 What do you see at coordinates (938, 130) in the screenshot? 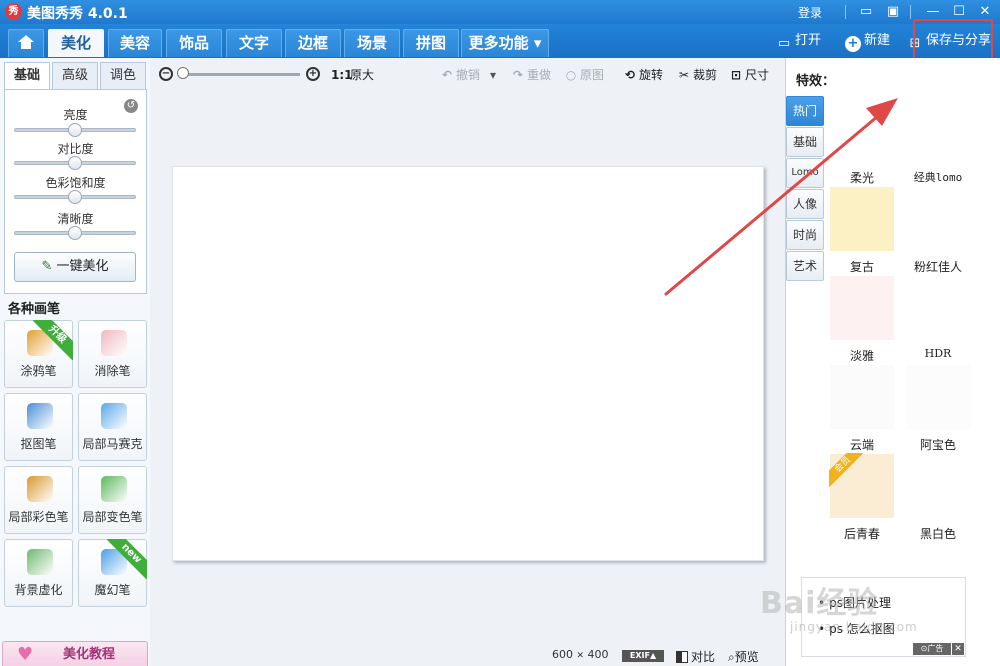
I see `fx-thumb-classic-lomo` at bounding box center [938, 130].